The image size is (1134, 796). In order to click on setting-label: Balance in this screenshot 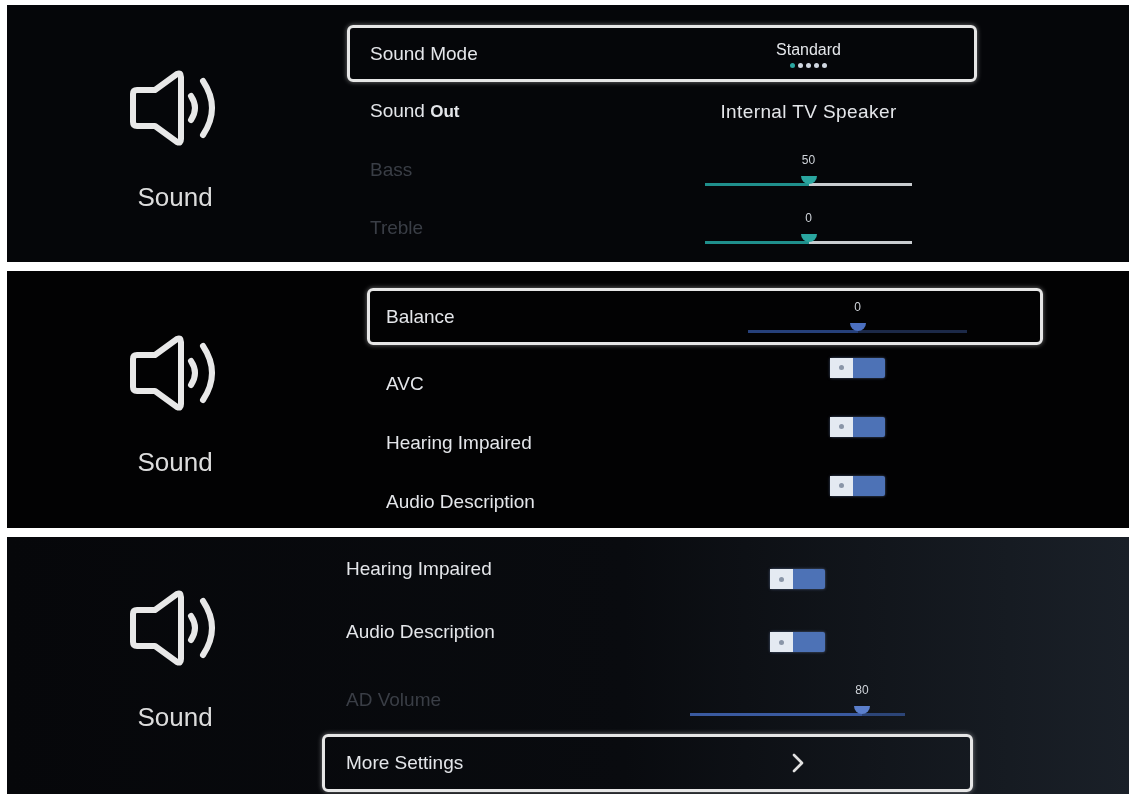, I will do `click(420, 316)`.